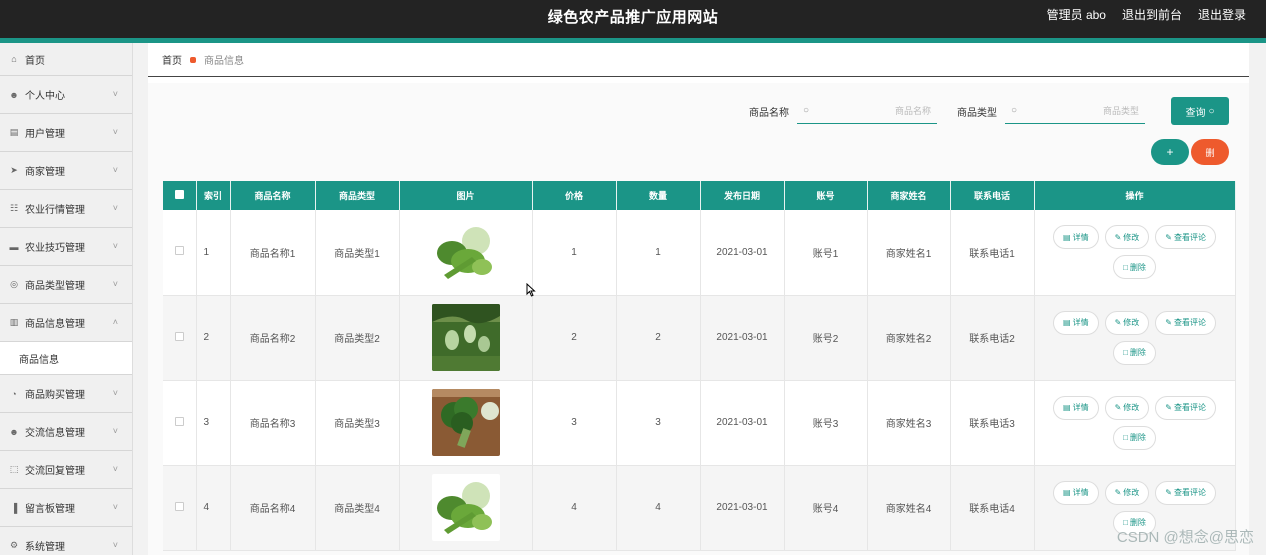 Image resolution: width=1266 pixels, height=555 pixels. What do you see at coordinates (193, 59) in the screenshot?
I see `breadcrumb-separator-icon` at bounding box center [193, 59].